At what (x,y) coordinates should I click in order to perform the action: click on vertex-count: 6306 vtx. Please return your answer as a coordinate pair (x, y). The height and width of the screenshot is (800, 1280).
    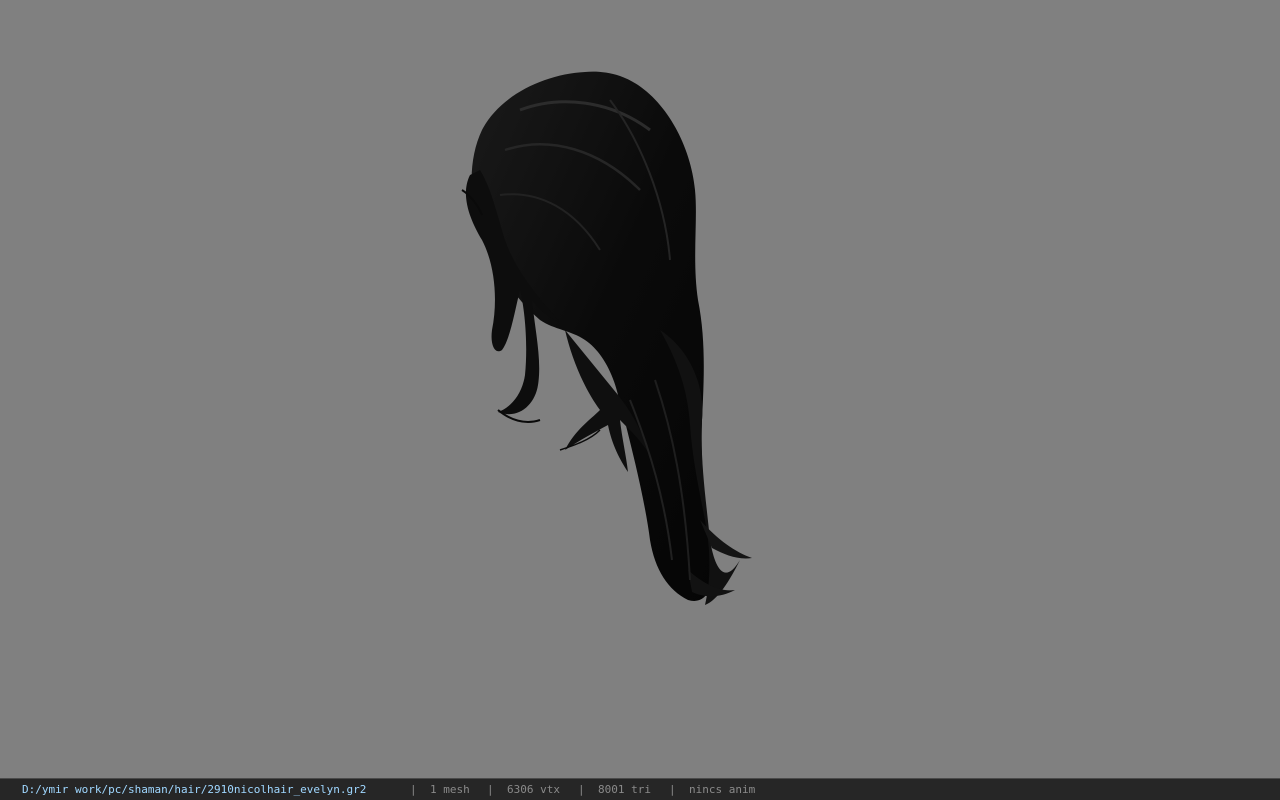
    Looking at the image, I should click on (533, 789).